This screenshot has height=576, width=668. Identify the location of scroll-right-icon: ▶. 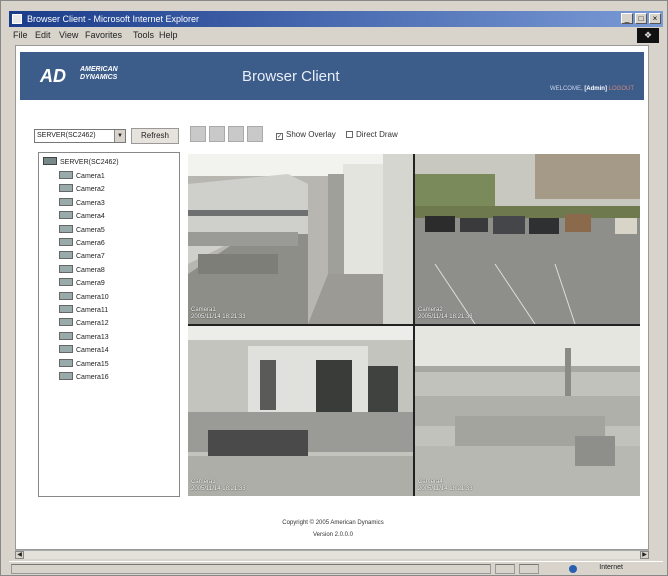
(644, 555).